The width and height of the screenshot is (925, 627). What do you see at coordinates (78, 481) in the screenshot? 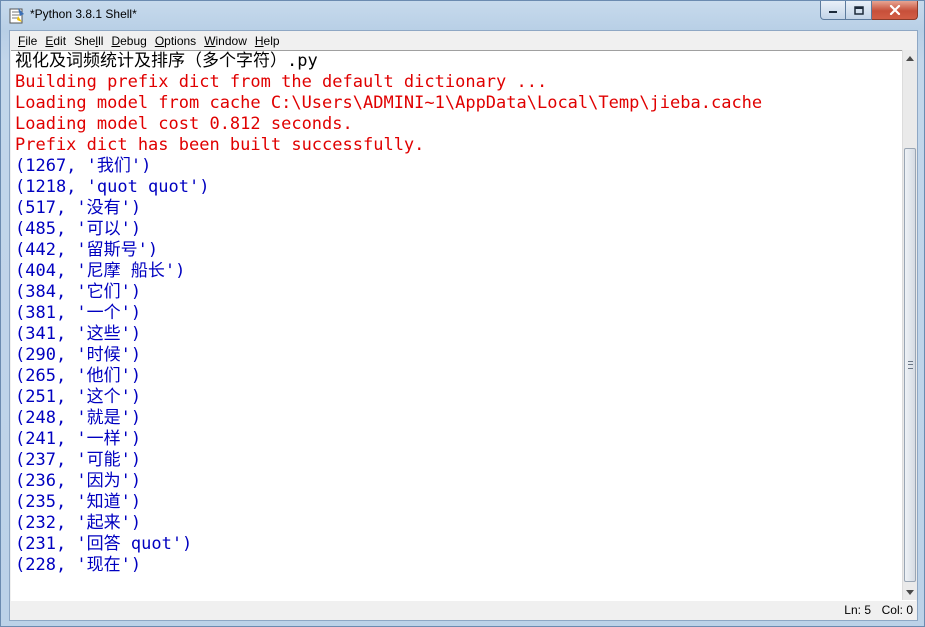
I see `shell-line-stdout: (236, '因为')` at bounding box center [78, 481].